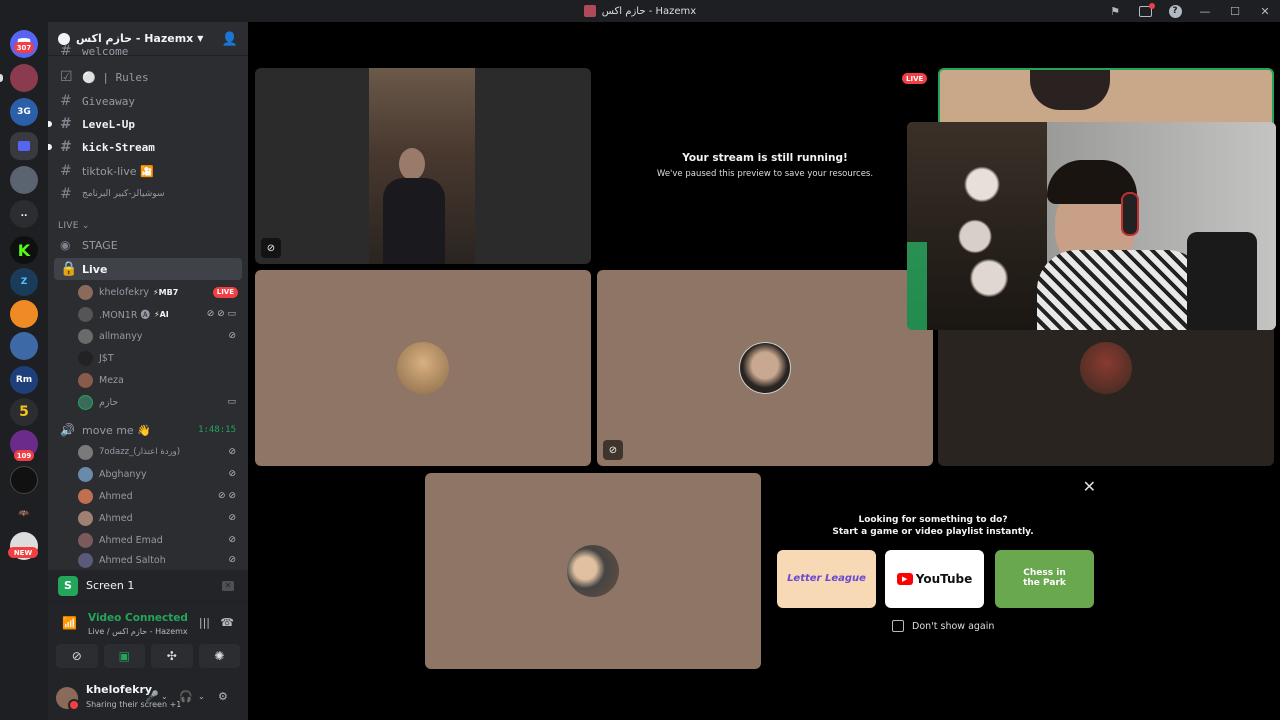  What do you see at coordinates (152, 696) in the screenshot?
I see `mic-icon: 🎤` at bounding box center [152, 696].